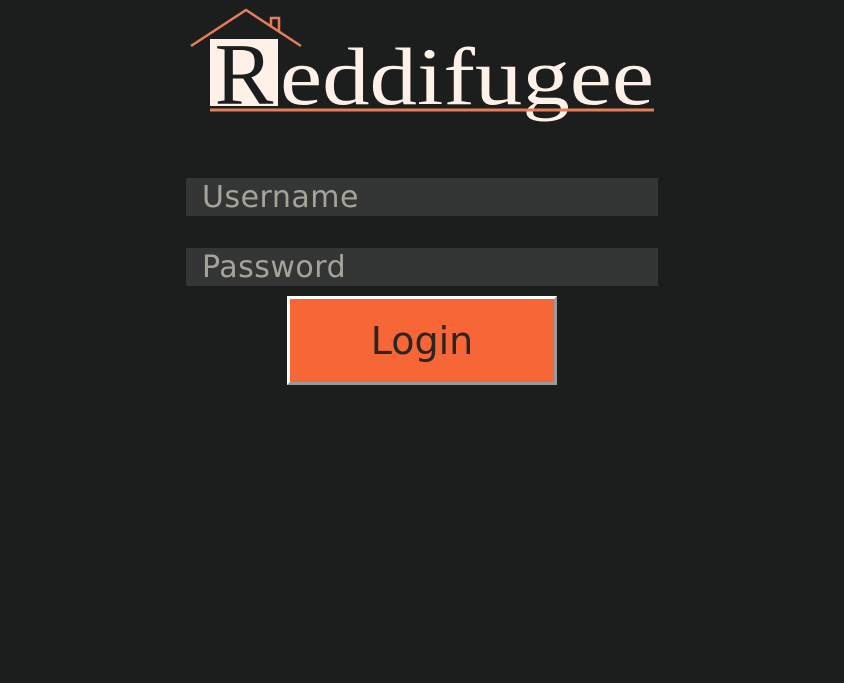 The width and height of the screenshot is (844, 683). What do you see at coordinates (422, 340) in the screenshot?
I see `login-button: Login` at bounding box center [422, 340].